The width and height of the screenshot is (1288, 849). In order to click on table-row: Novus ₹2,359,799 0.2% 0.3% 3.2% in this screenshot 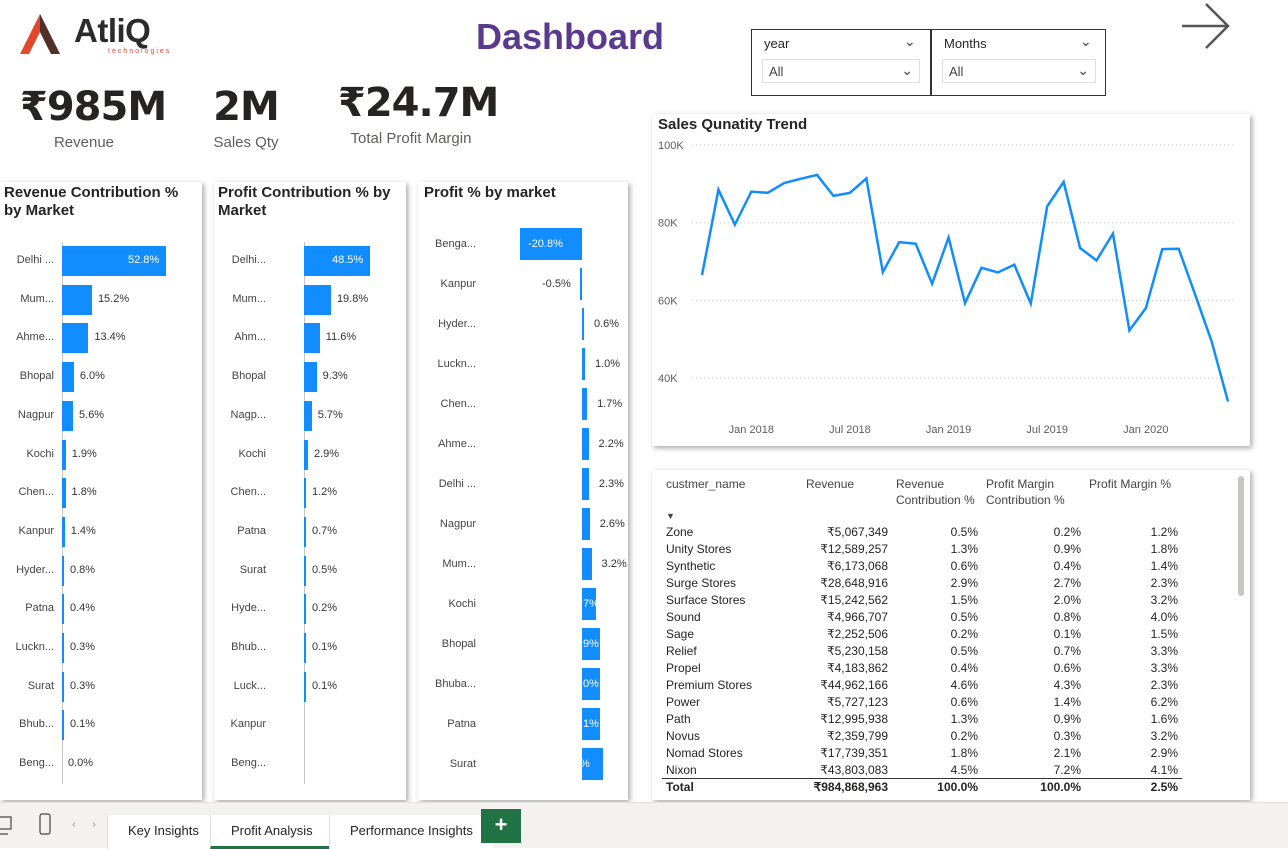, I will do `click(922, 736)`.